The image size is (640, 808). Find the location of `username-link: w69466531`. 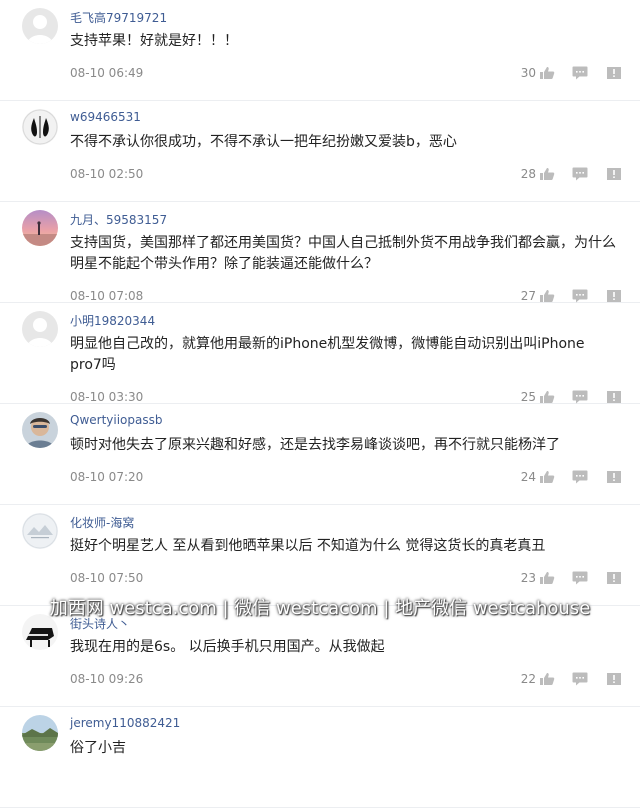

username-link: w69466531 is located at coordinates (105, 117).